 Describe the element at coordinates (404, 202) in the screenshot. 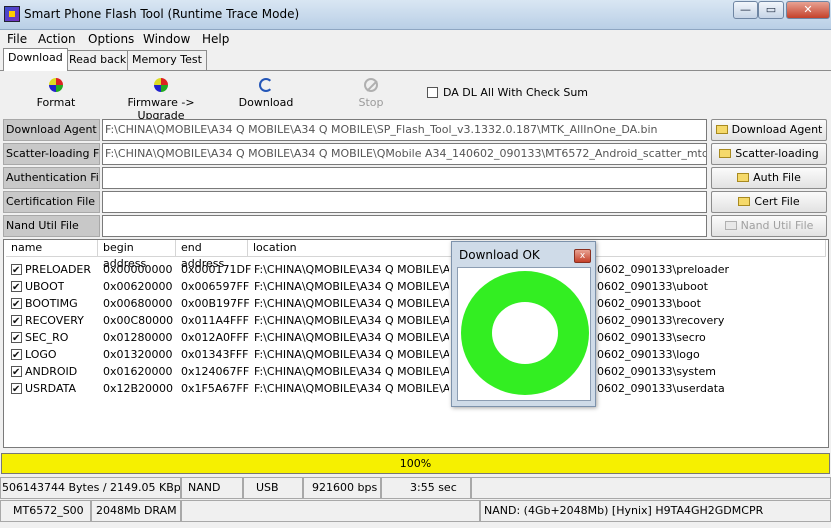

I see `certification-field` at that location.